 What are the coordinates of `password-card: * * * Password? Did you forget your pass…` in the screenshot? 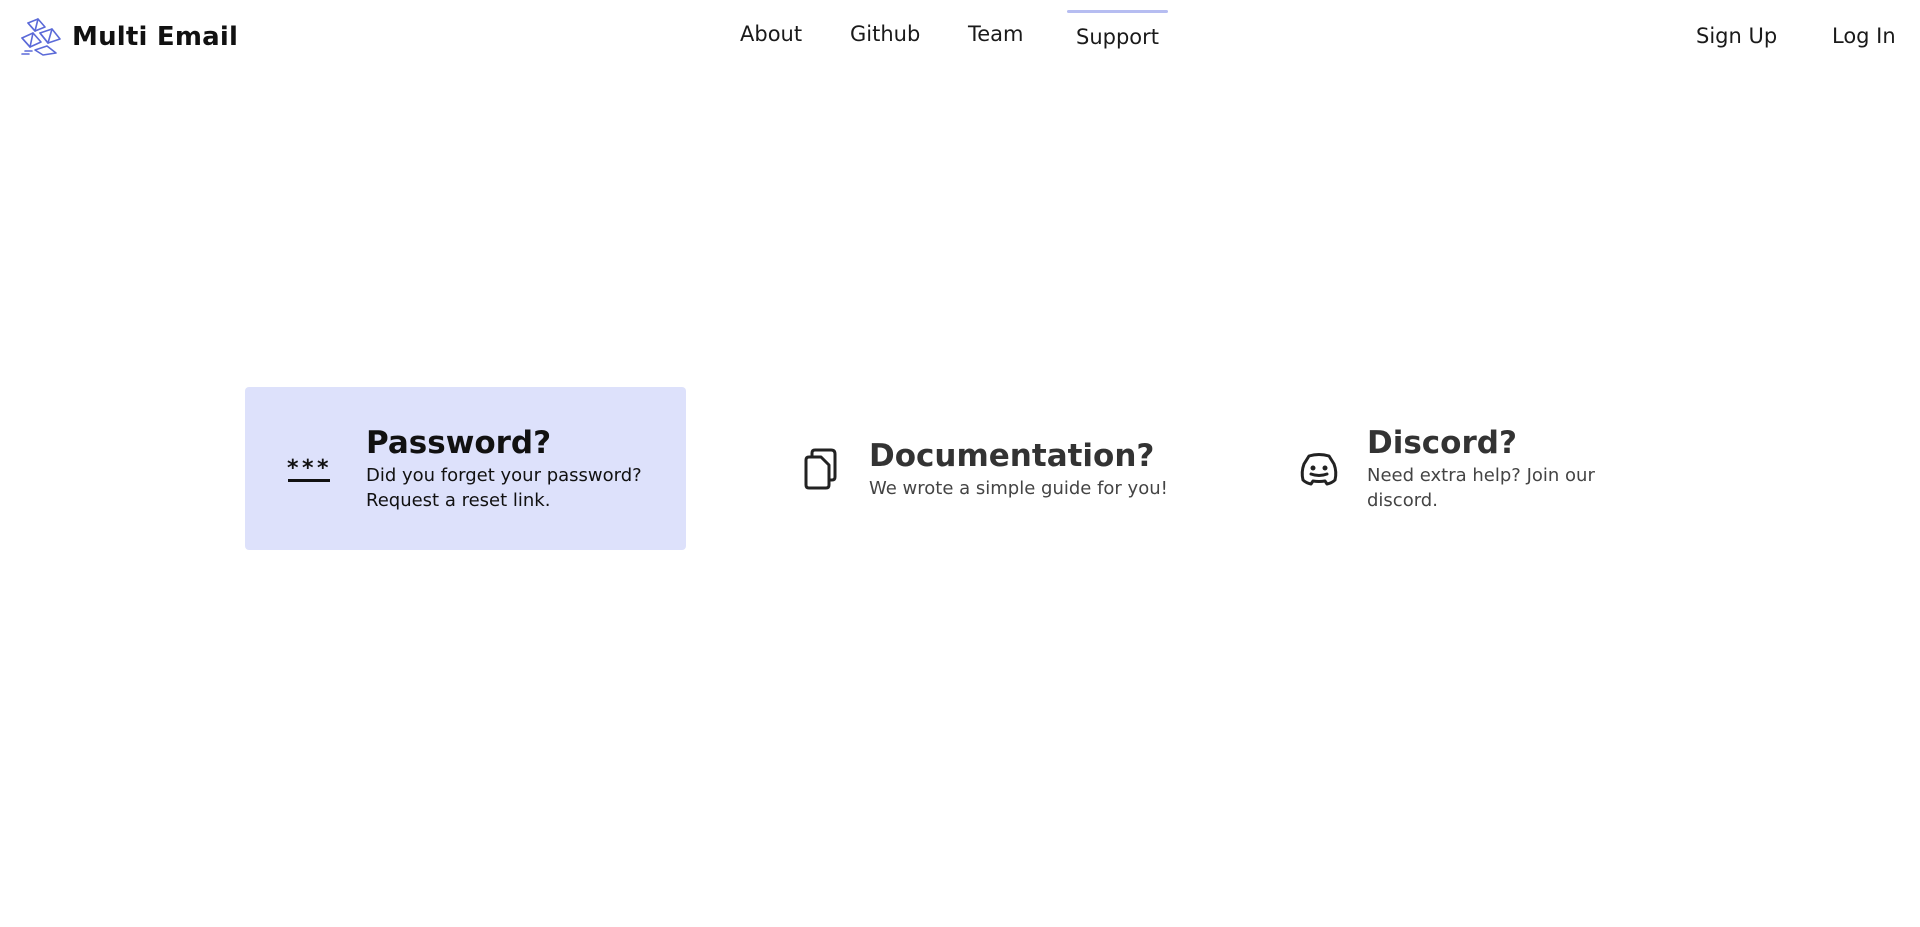 It's located at (465, 468).